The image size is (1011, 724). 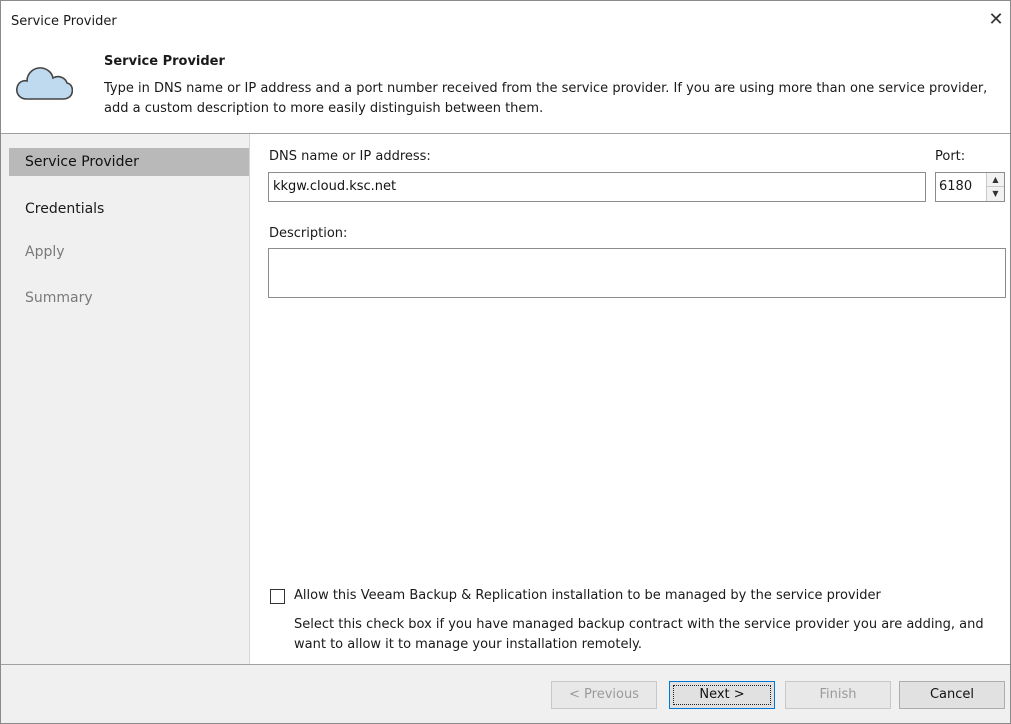 I want to click on window-title: Service Provider, so click(x=64, y=21).